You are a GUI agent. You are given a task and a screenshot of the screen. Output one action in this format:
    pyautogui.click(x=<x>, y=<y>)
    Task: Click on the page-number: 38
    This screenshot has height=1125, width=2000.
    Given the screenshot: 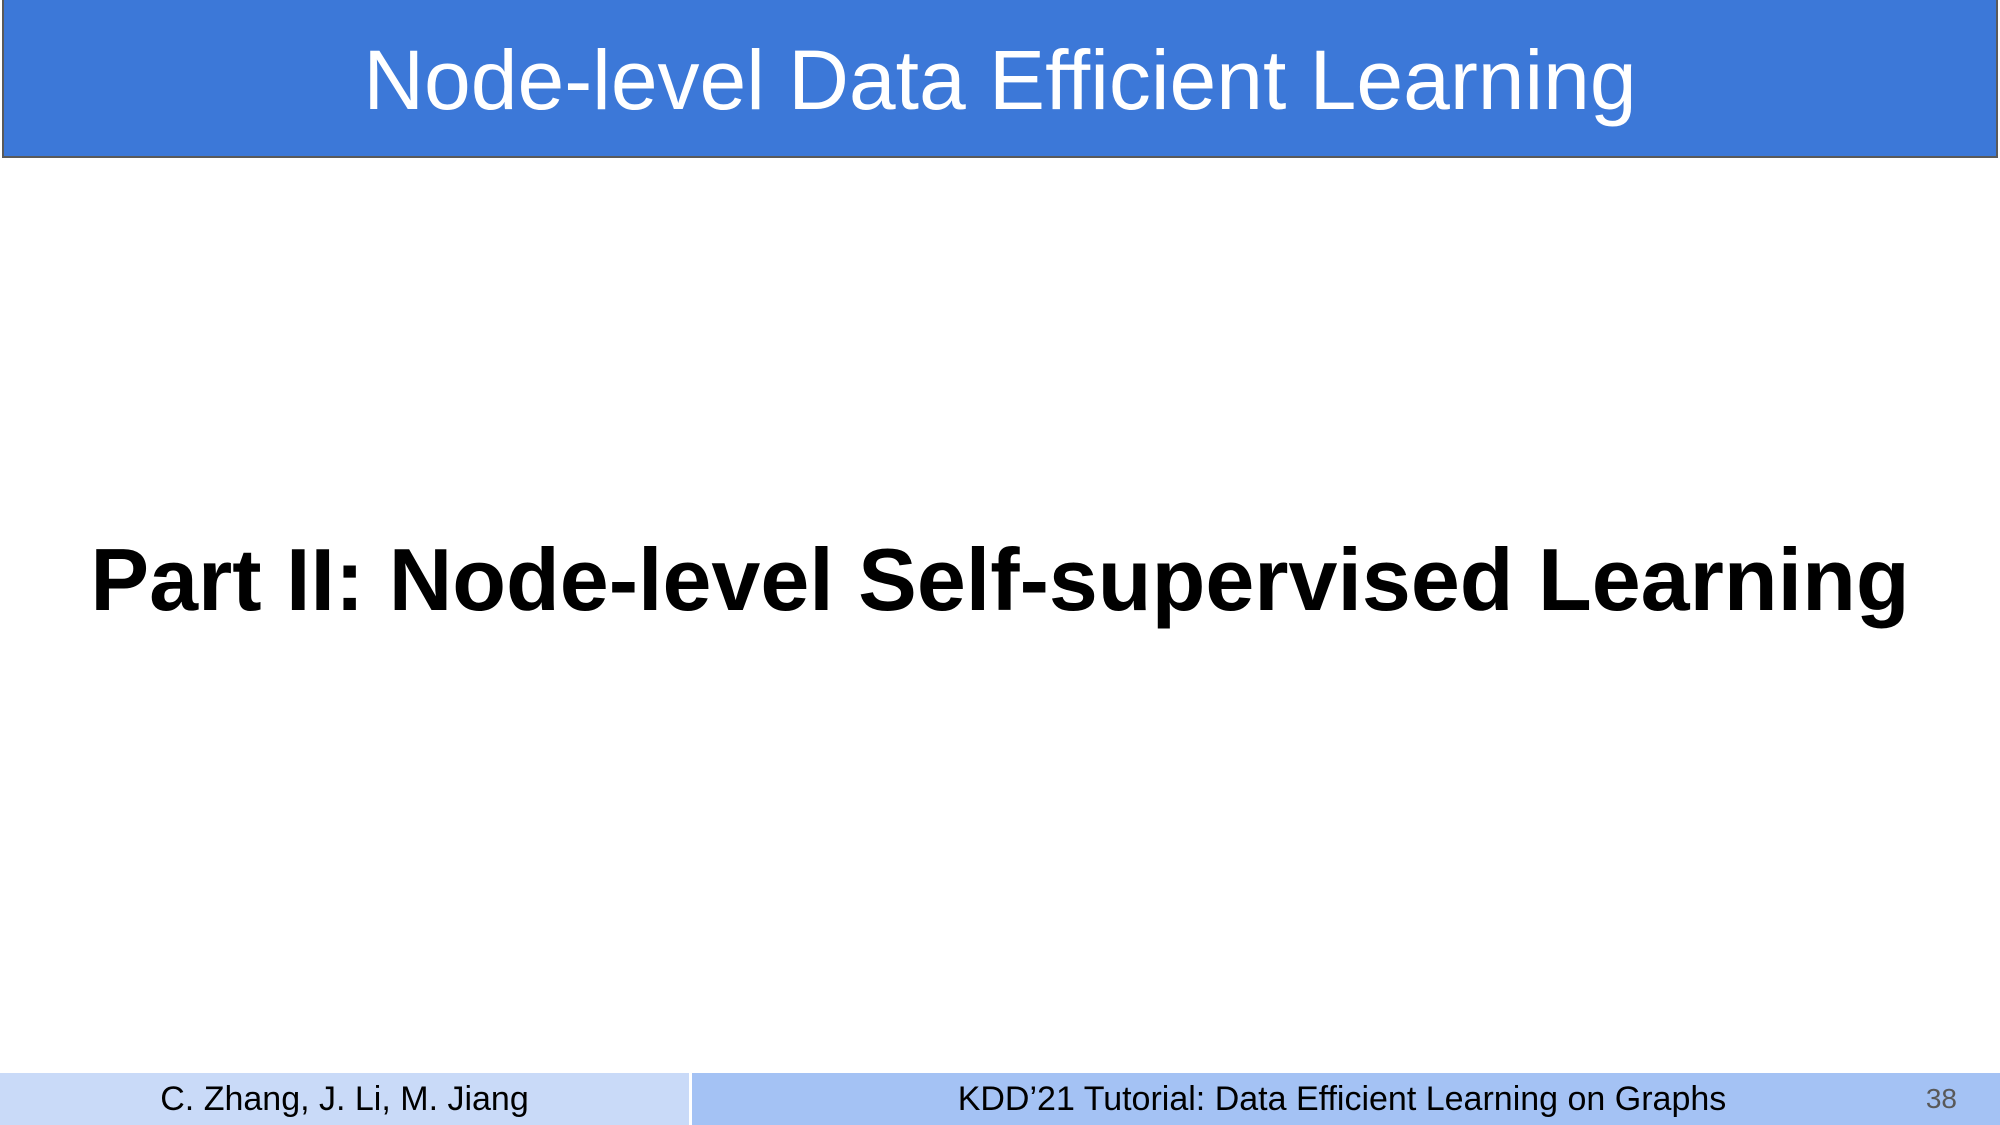 What is the action you would take?
    pyautogui.click(x=1941, y=1098)
    